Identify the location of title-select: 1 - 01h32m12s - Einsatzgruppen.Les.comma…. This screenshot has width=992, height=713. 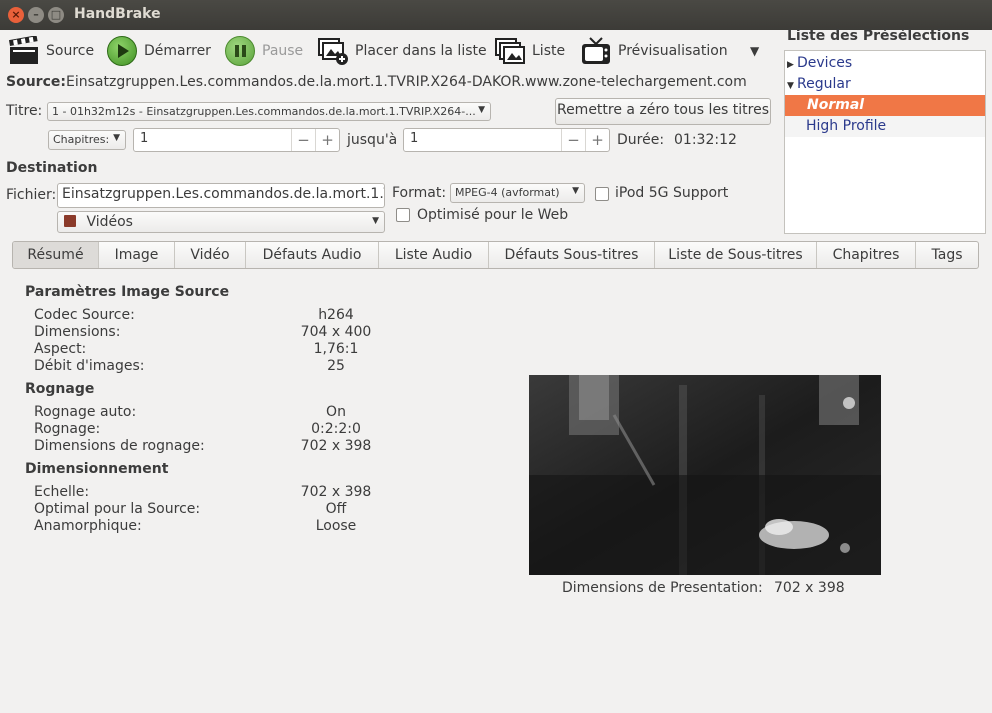
(269, 111).